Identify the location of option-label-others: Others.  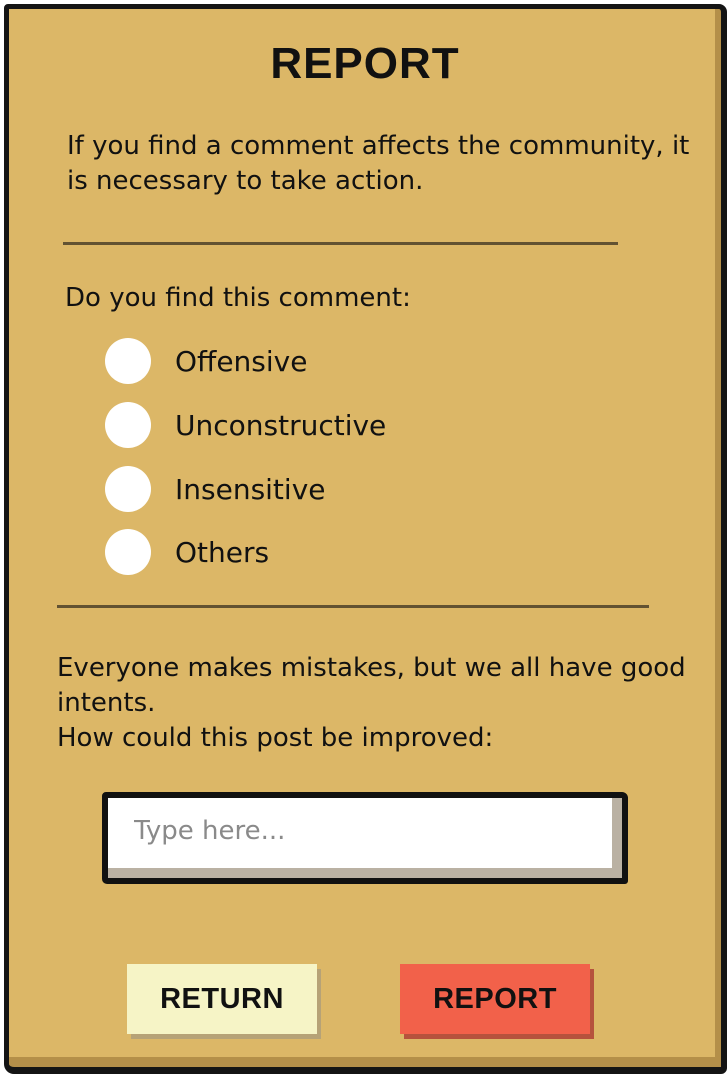
(222, 552).